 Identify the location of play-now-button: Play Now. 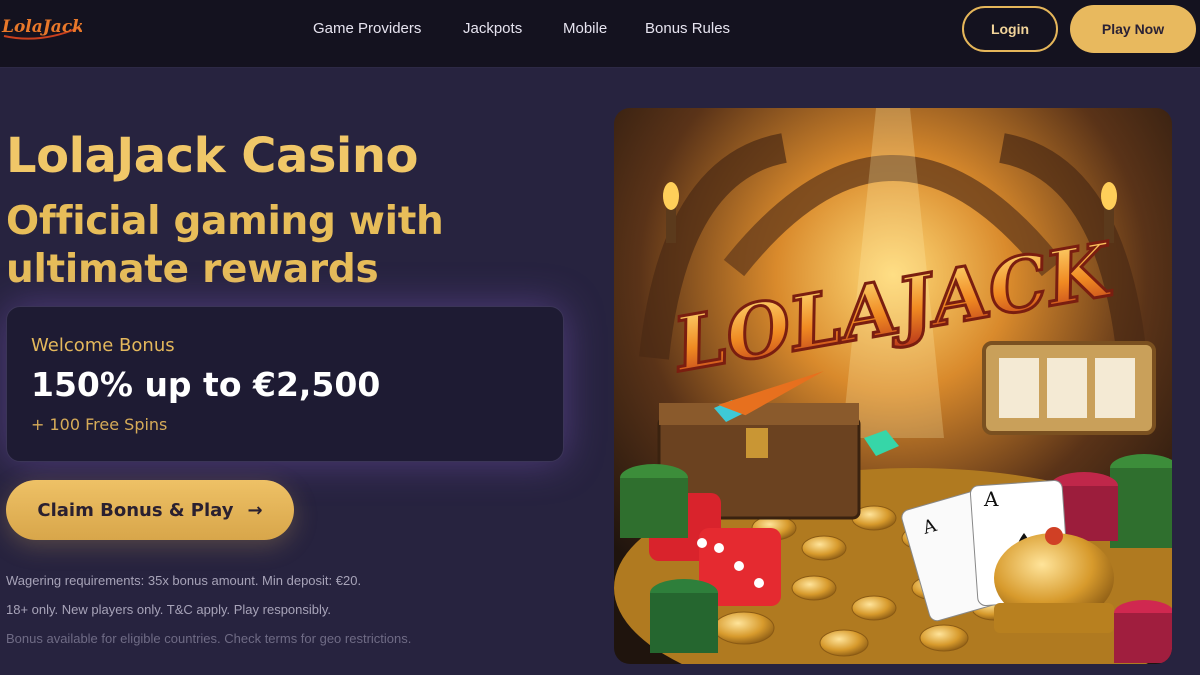
(1133, 29).